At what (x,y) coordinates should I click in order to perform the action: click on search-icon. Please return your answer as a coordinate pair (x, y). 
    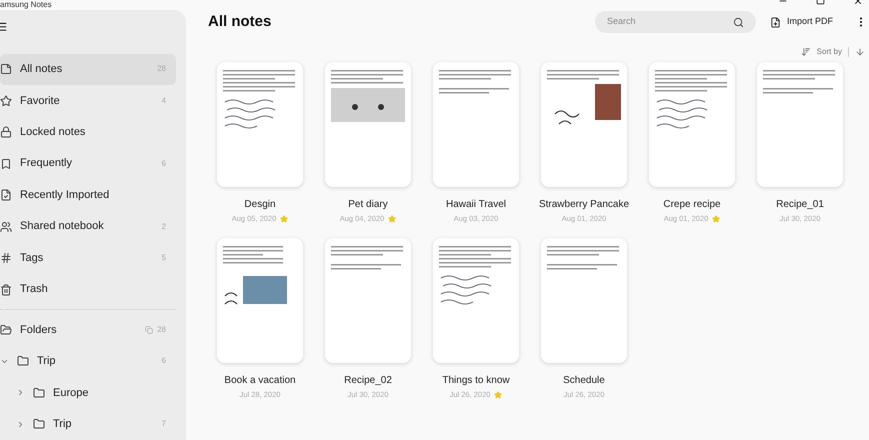
    Looking at the image, I should click on (738, 22).